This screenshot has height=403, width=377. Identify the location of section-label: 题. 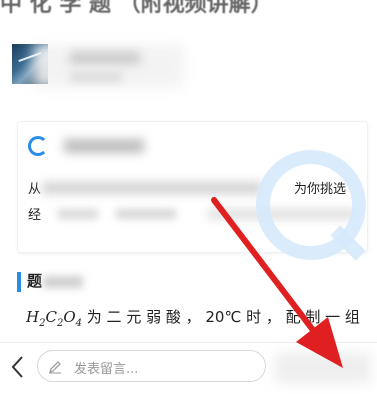
(35, 281).